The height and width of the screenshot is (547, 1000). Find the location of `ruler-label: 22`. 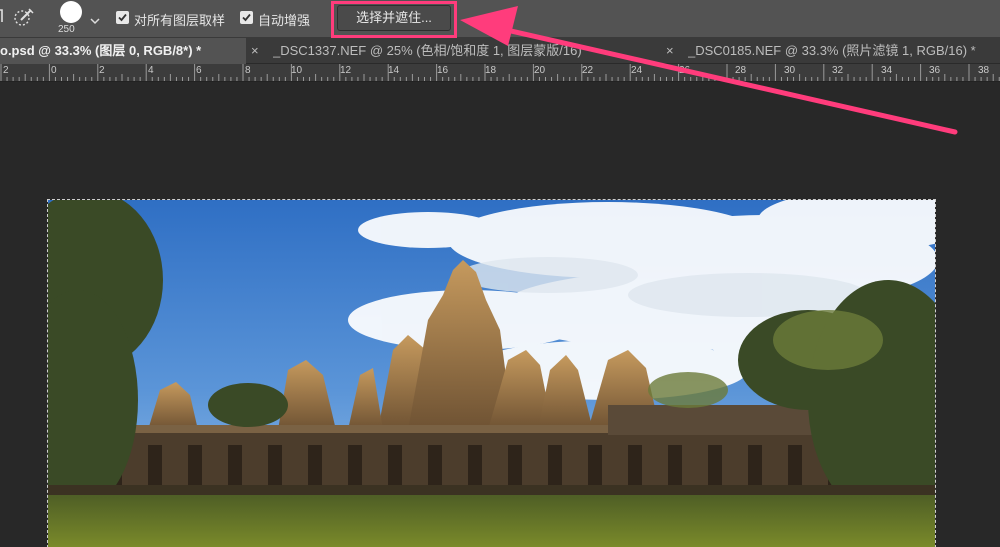

ruler-label: 22 is located at coordinates (588, 70).